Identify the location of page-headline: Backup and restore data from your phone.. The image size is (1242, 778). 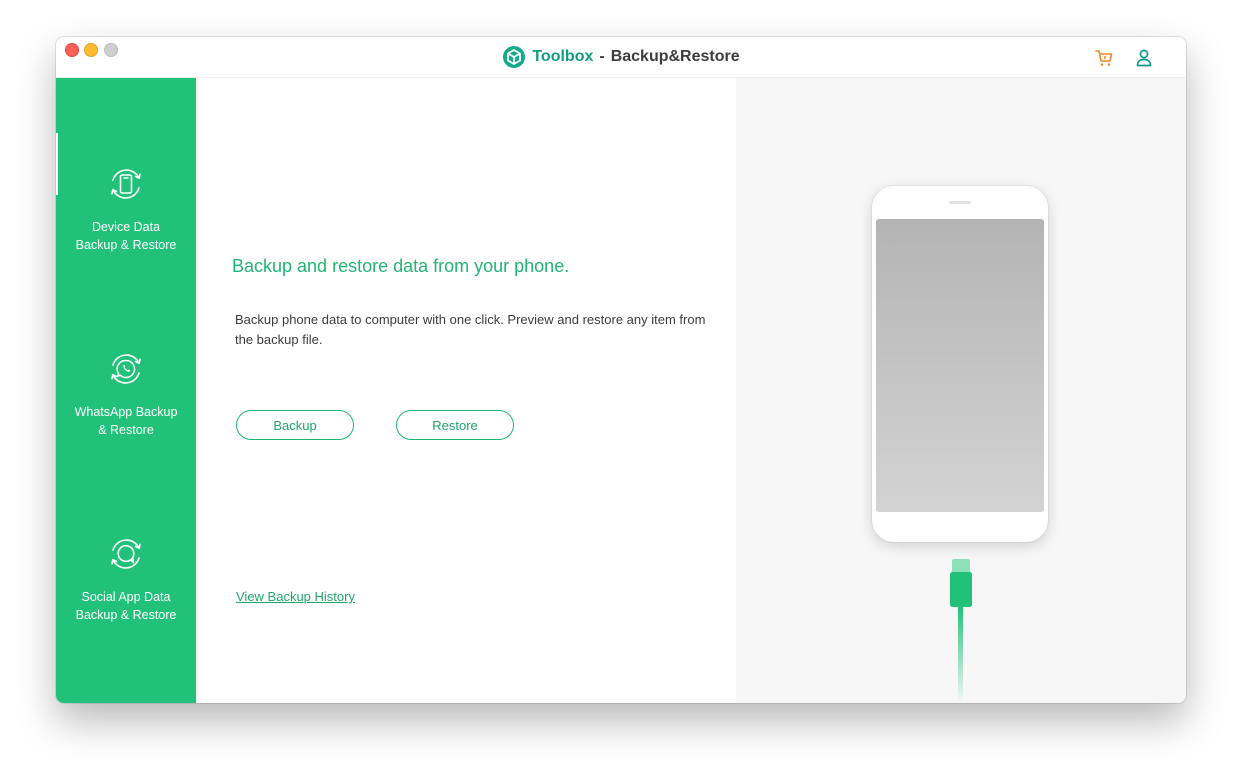
(401, 266).